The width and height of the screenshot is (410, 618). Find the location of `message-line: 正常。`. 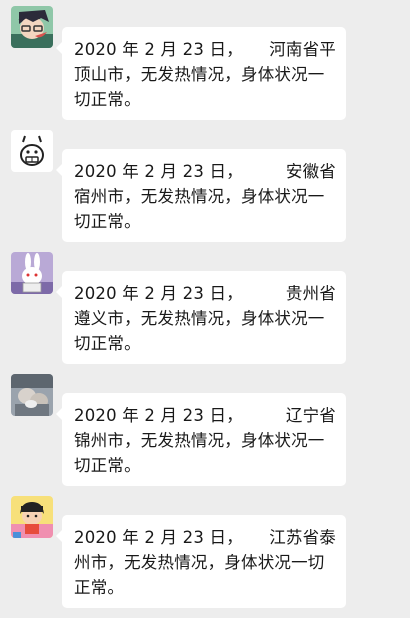

message-line: 正常。 is located at coordinates (99, 587).